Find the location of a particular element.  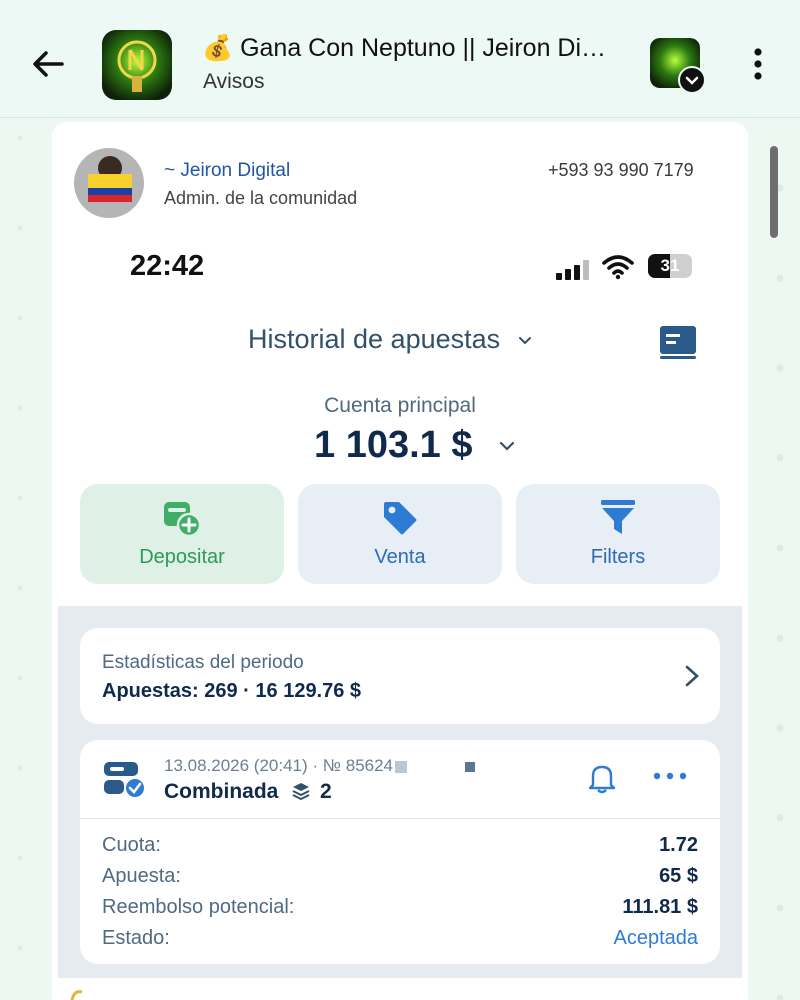

potential-payout-value: 111.81 $ is located at coordinates (660, 907).